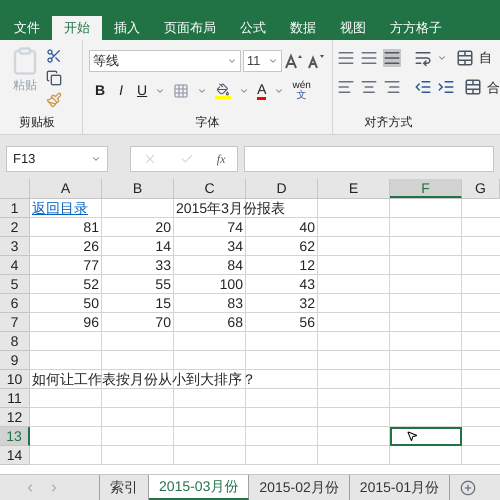 The image size is (500, 500). I want to click on table-cell: 77, so click(91, 265).